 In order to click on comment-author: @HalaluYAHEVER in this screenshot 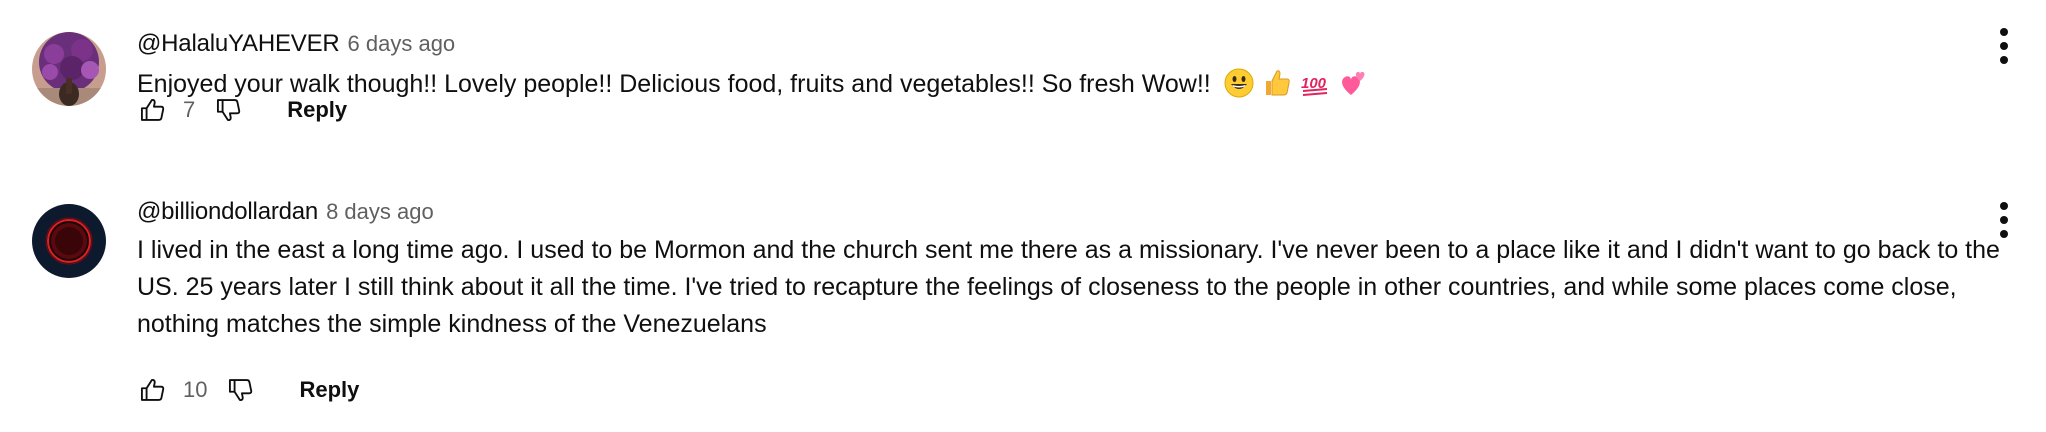, I will do `click(238, 44)`.